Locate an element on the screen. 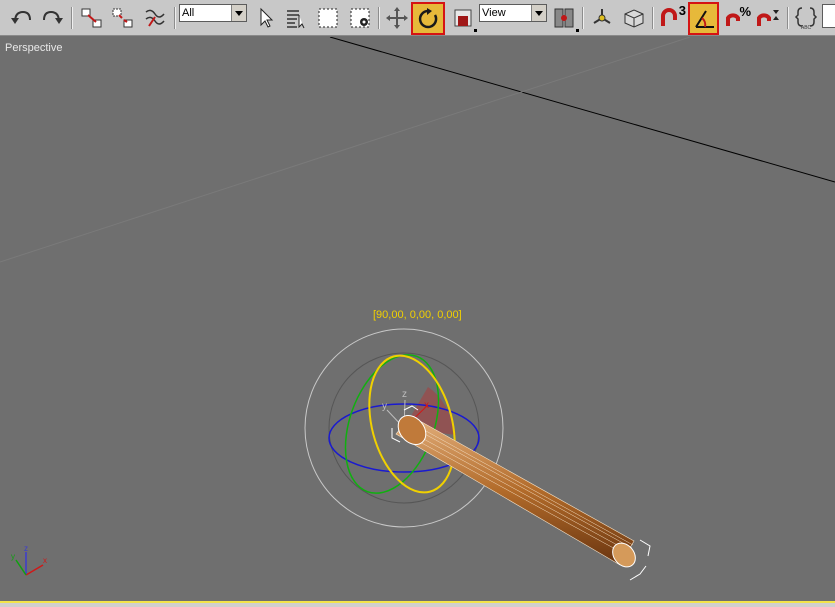 Image resolution: width=835 pixels, height=607 pixels. redo-icon is located at coordinates (53, 17).